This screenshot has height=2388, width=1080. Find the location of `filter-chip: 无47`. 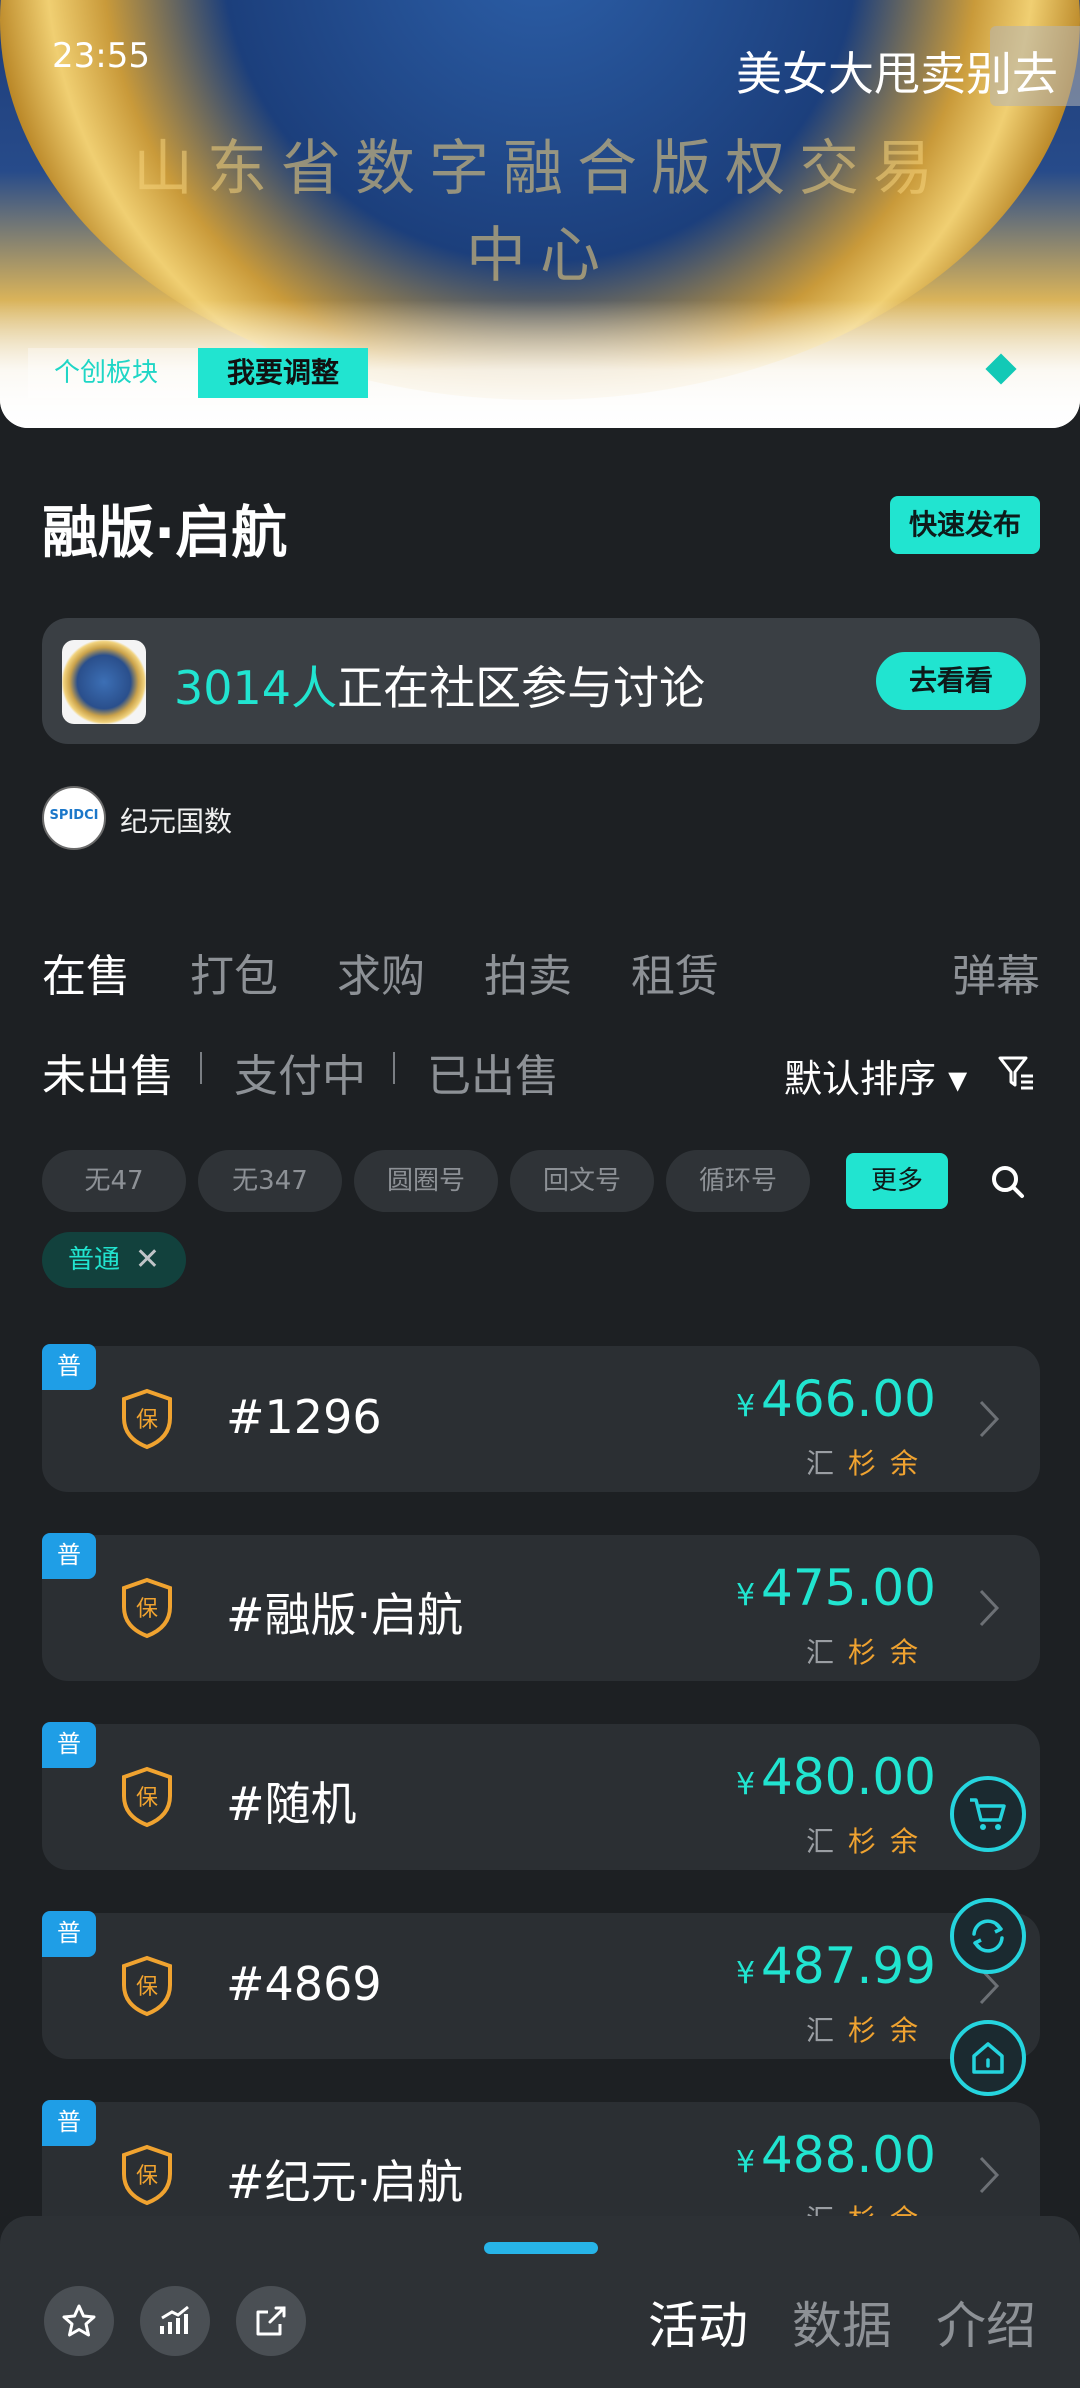

filter-chip: 无47 is located at coordinates (114, 1181).